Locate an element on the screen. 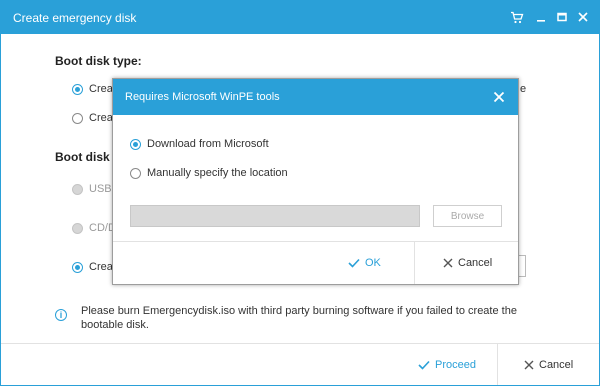 This screenshot has height=386, width=600. dialog-close-icon is located at coordinates (499, 97).